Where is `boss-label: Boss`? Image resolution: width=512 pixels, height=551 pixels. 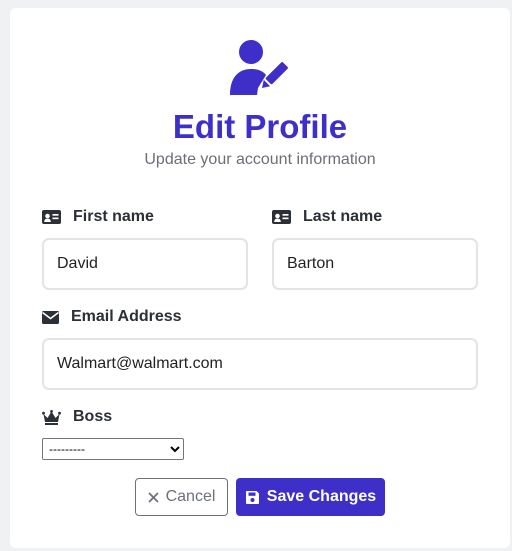 boss-label: Boss is located at coordinates (93, 416).